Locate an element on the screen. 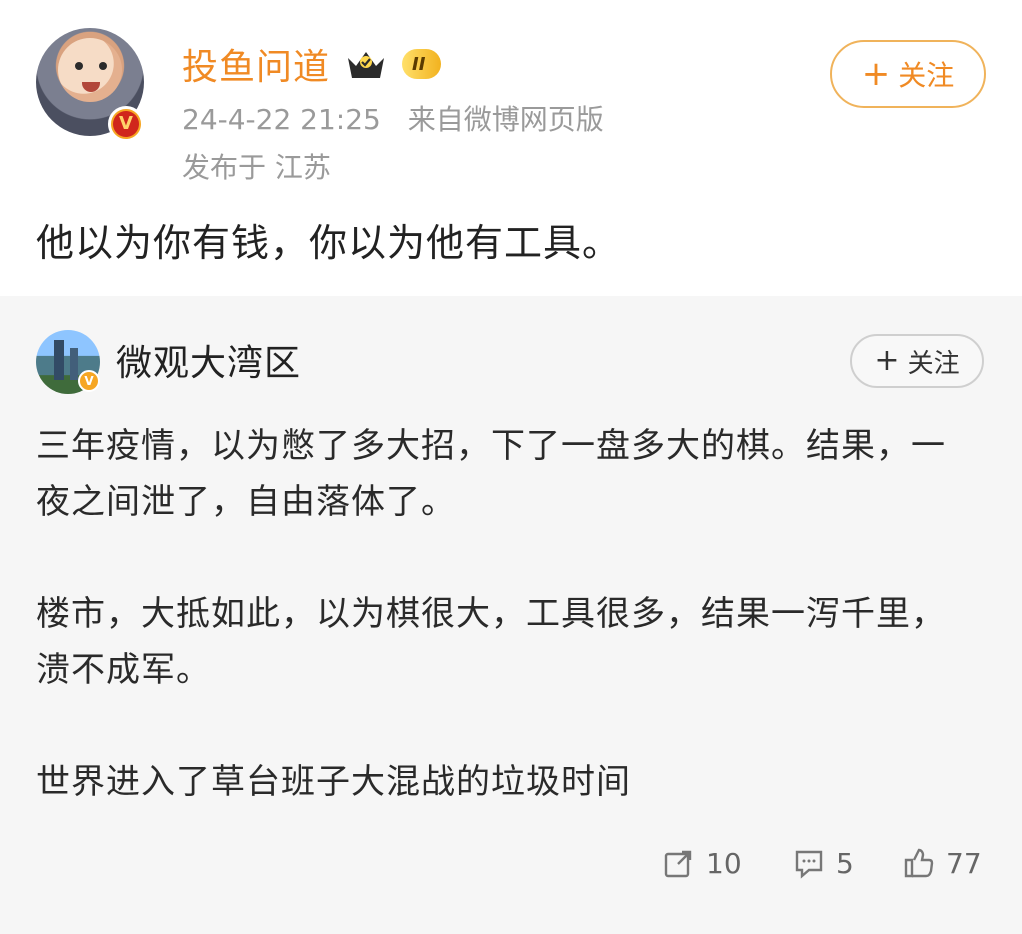 The width and height of the screenshot is (1022, 934). comment-count: 5 is located at coordinates (845, 863).